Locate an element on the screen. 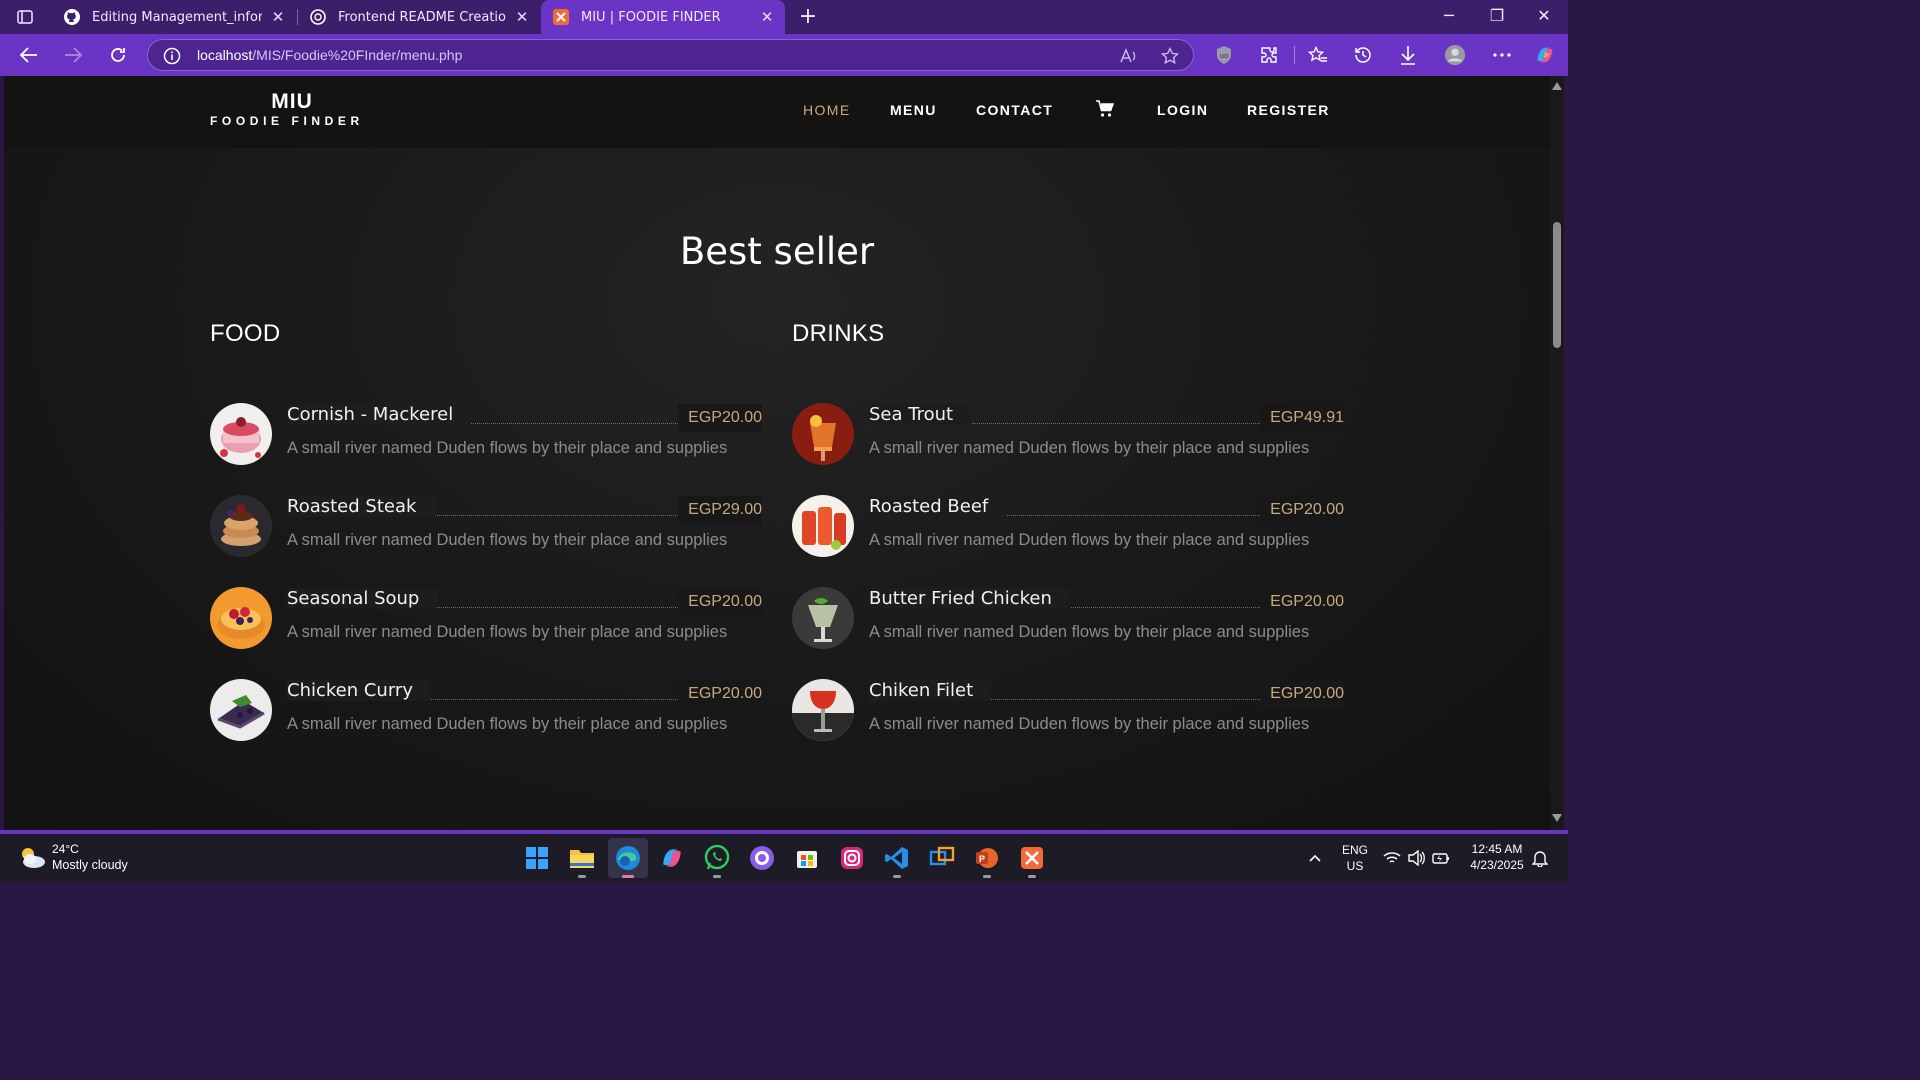 Image resolution: width=1920 pixels, height=1080 pixels. read-aloud-icon is located at coordinates (1129, 56).